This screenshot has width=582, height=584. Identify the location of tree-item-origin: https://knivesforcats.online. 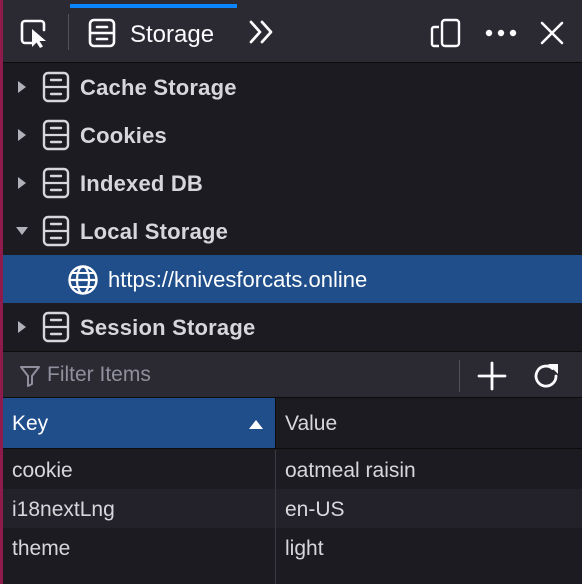
(292, 279).